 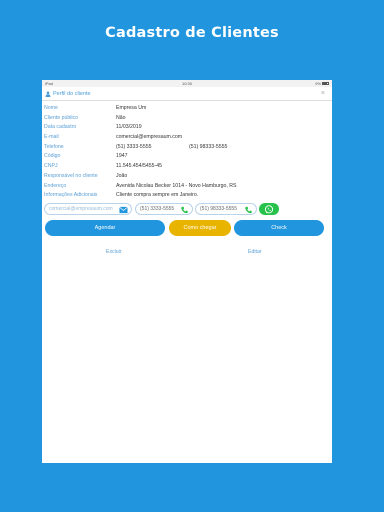 What do you see at coordinates (134, 146) in the screenshot?
I see `field-value: (51) 3333-5555` at bounding box center [134, 146].